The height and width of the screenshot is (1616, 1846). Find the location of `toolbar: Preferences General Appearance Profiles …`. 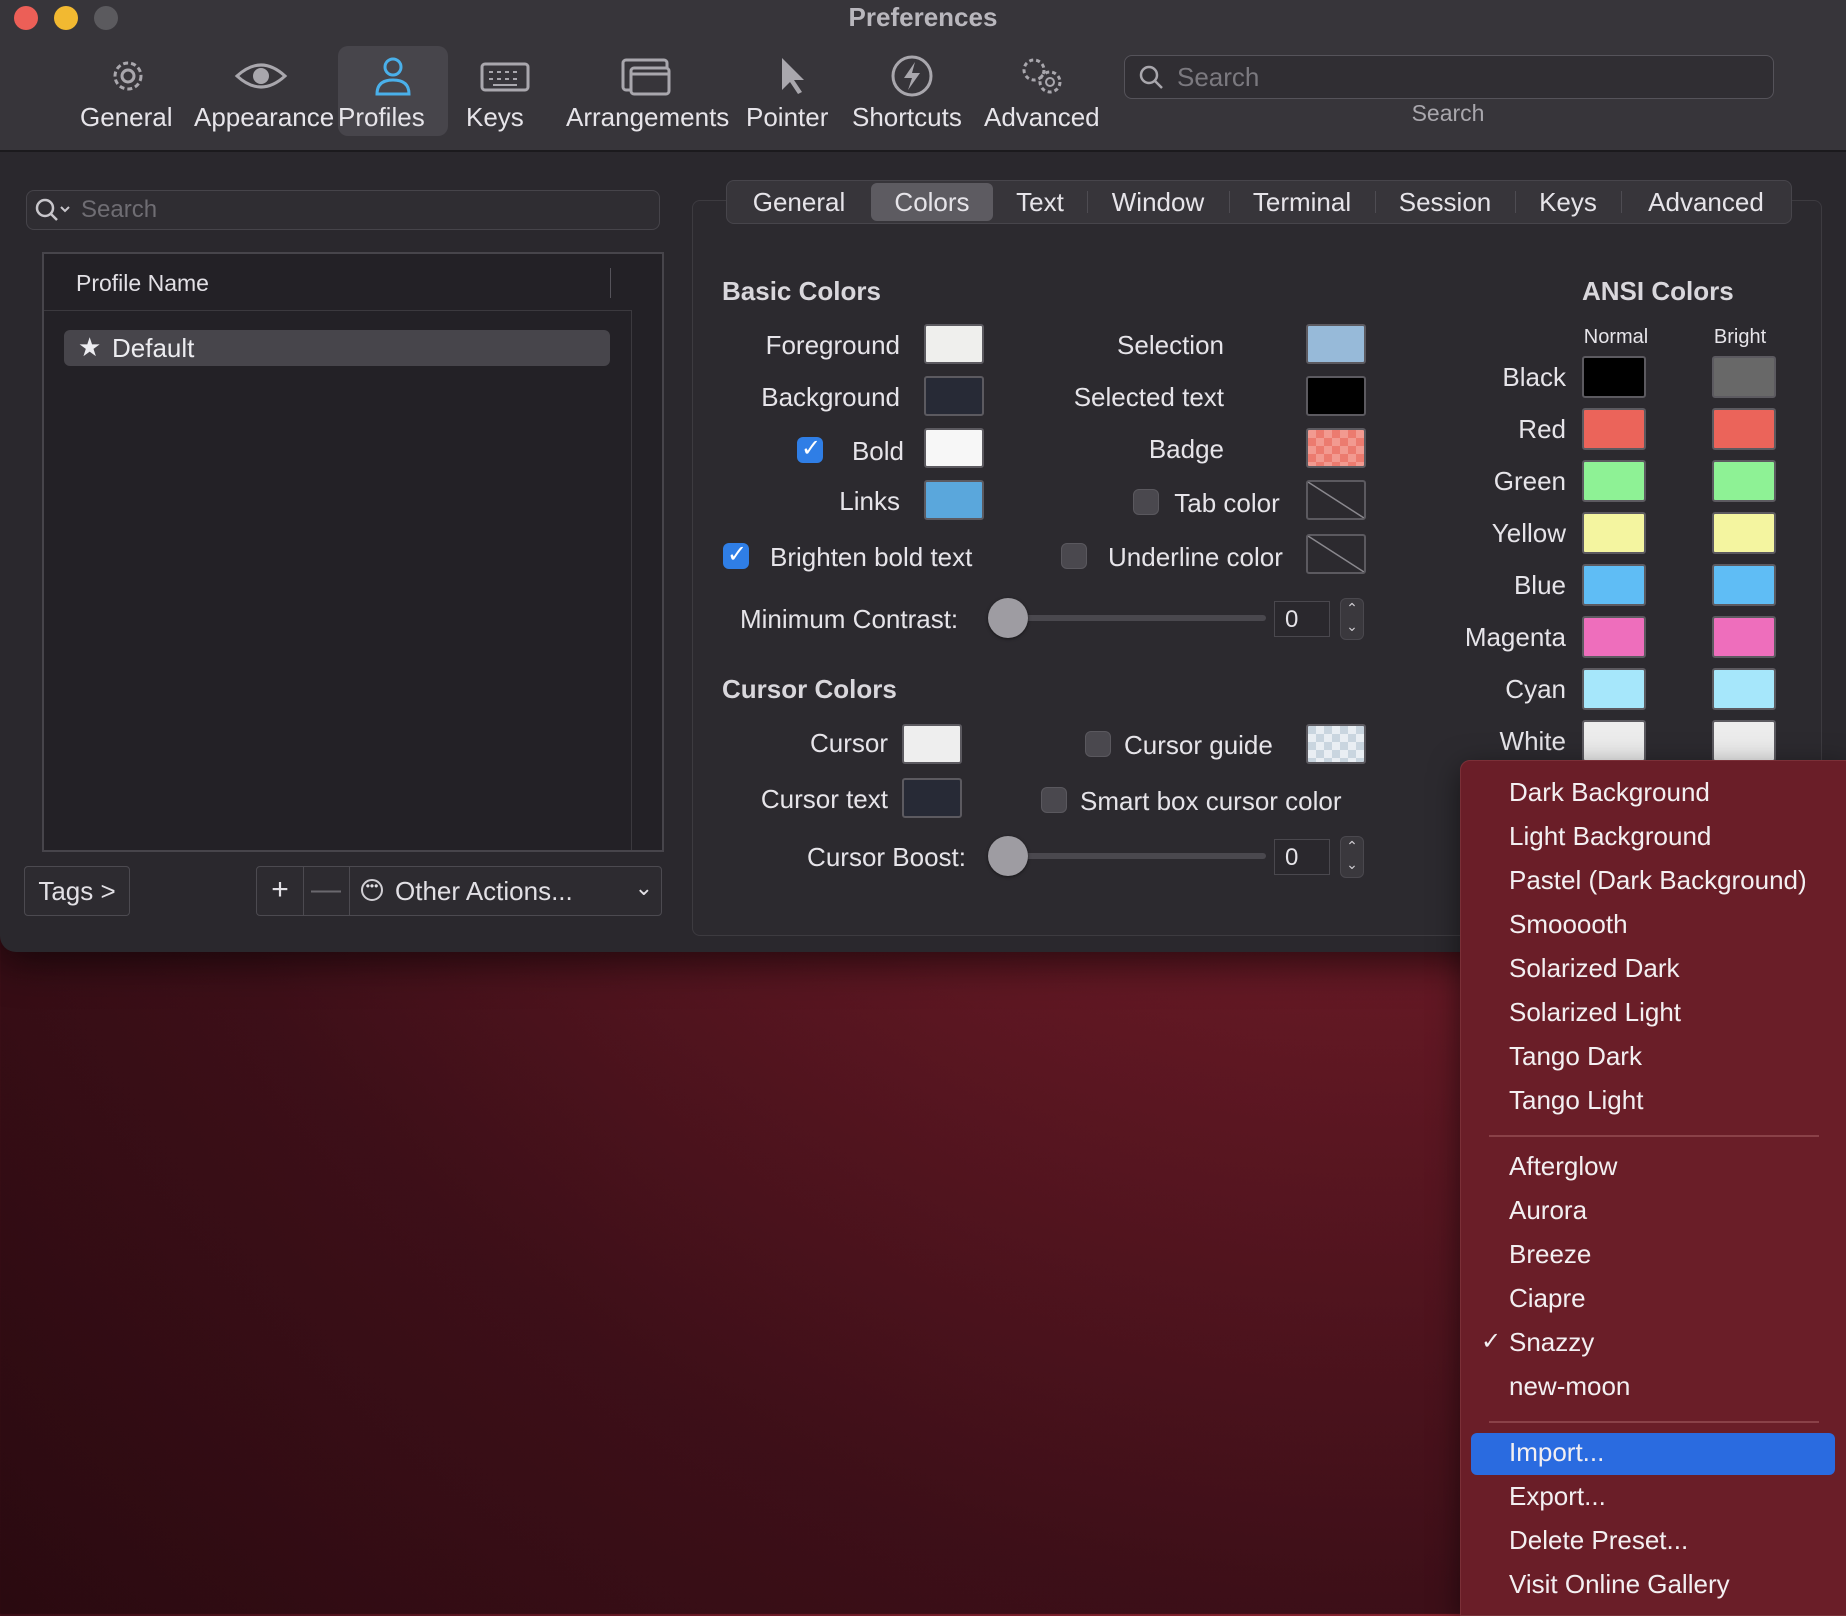

toolbar: Preferences General Appearance Profiles … is located at coordinates (923, 76).